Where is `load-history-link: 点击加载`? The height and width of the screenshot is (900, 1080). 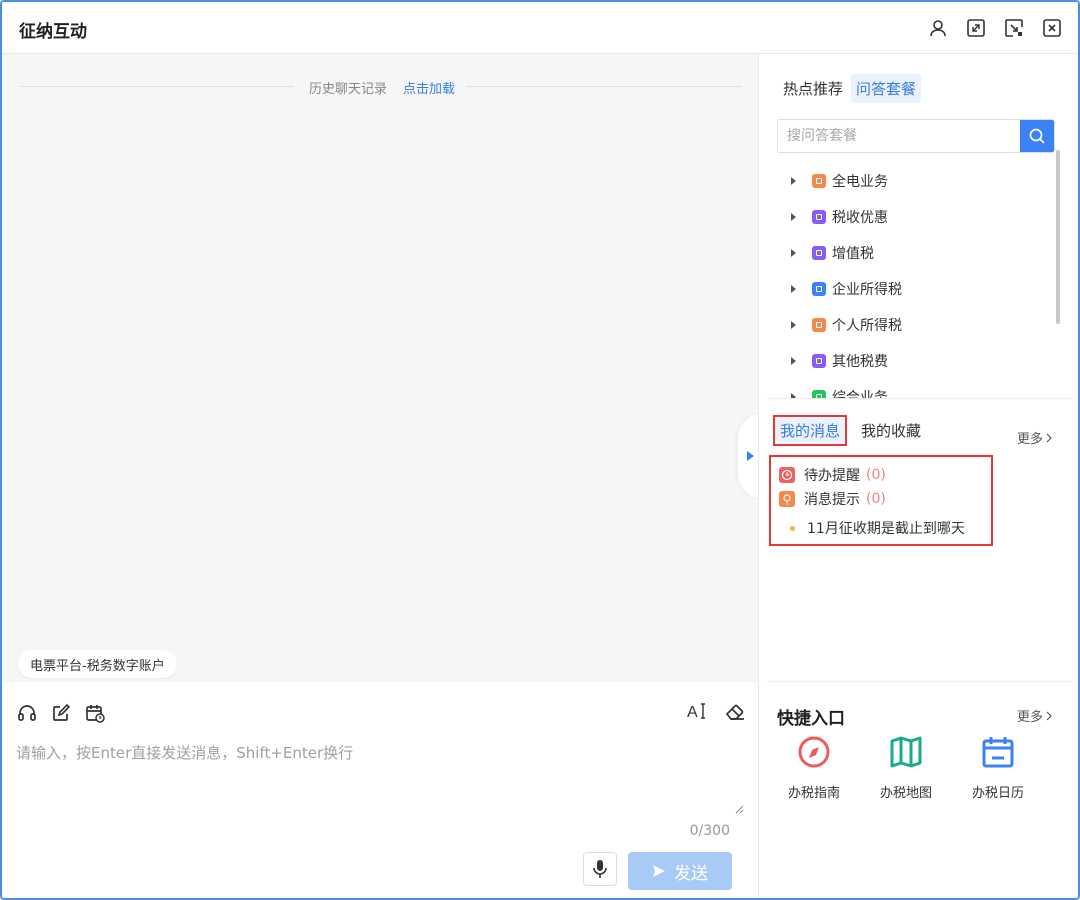
load-history-link: 点击加载 is located at coordinates (429, 87).